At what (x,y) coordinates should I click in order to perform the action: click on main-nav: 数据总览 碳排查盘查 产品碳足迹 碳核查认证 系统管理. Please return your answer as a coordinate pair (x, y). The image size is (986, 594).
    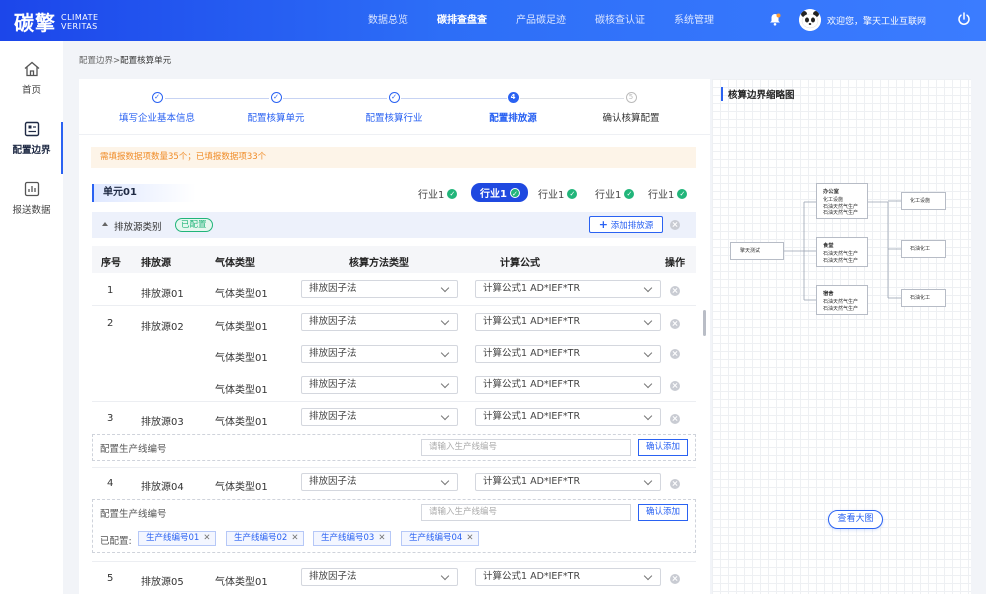
    Looking at the image, I should click on (555, 20).